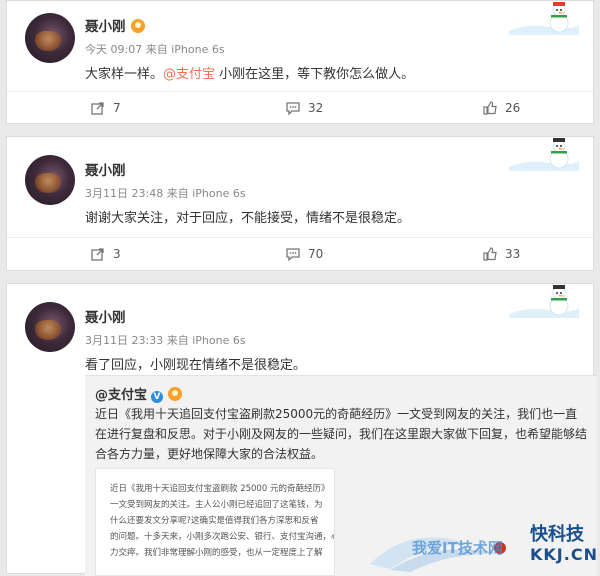  I want to click on image-text-line: 近日《我用十天追回支付宝盗刷款 25000 元的奇葩经历》, so click(220, 489).